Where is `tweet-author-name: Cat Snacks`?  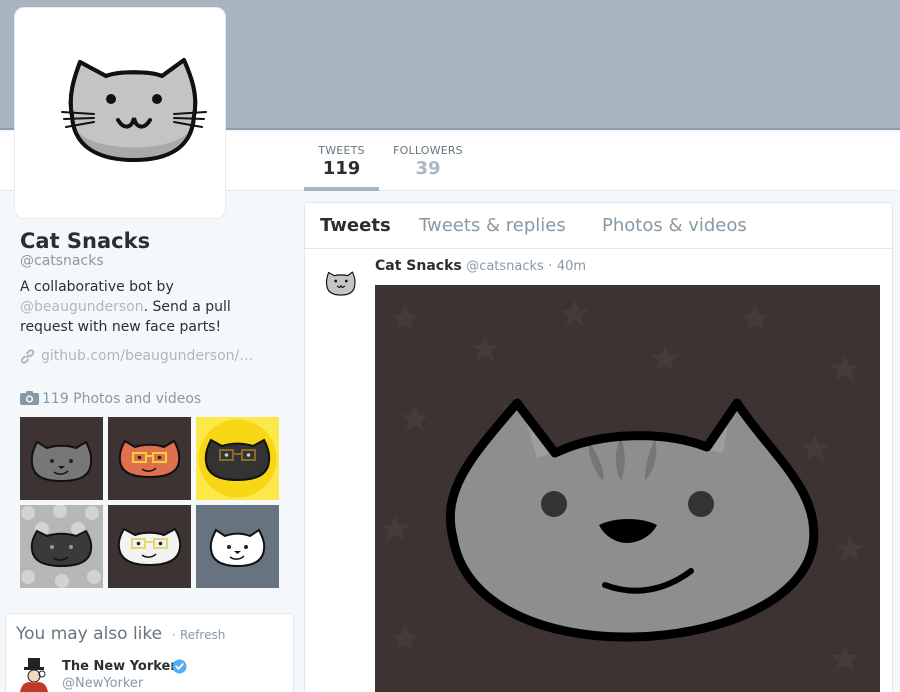
tweet-author-name: Cat Snacks is located at coordinates (418, 266).